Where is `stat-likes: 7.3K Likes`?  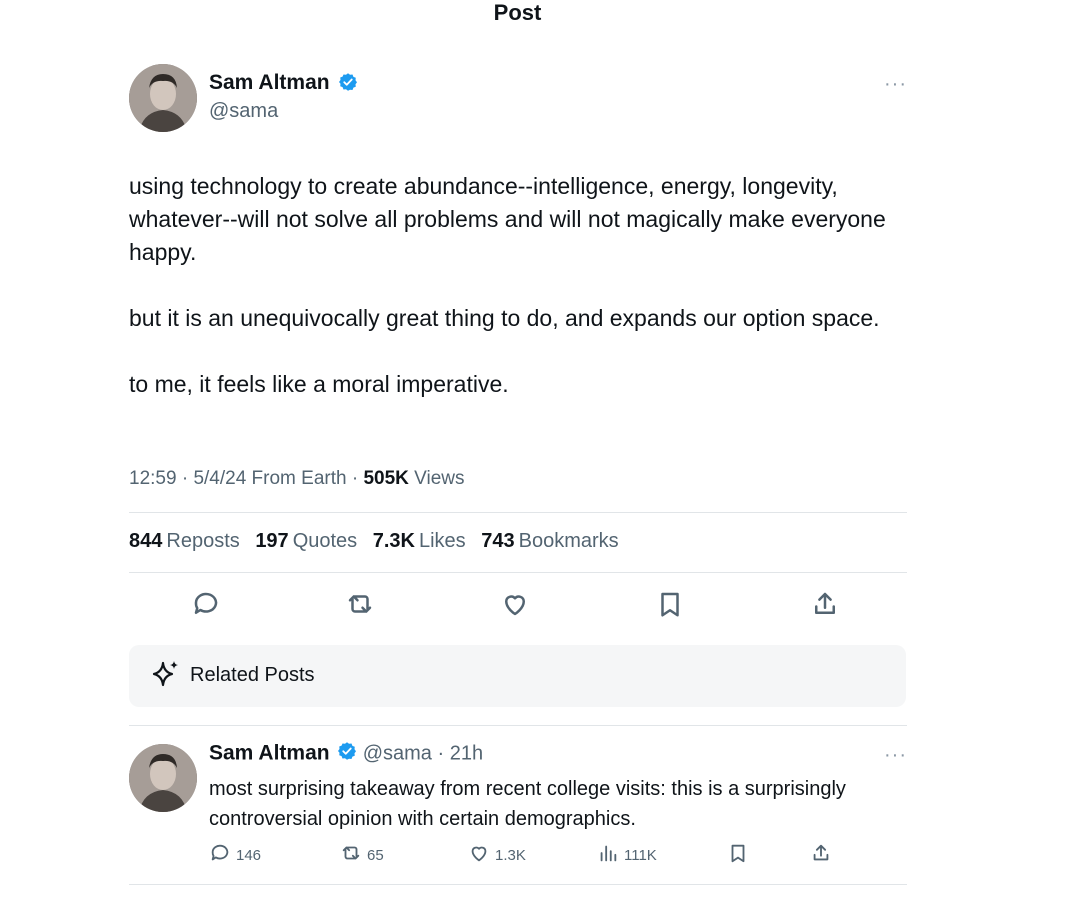 stat-likes: 7.3K Likes is located at coordinates (419, 541).